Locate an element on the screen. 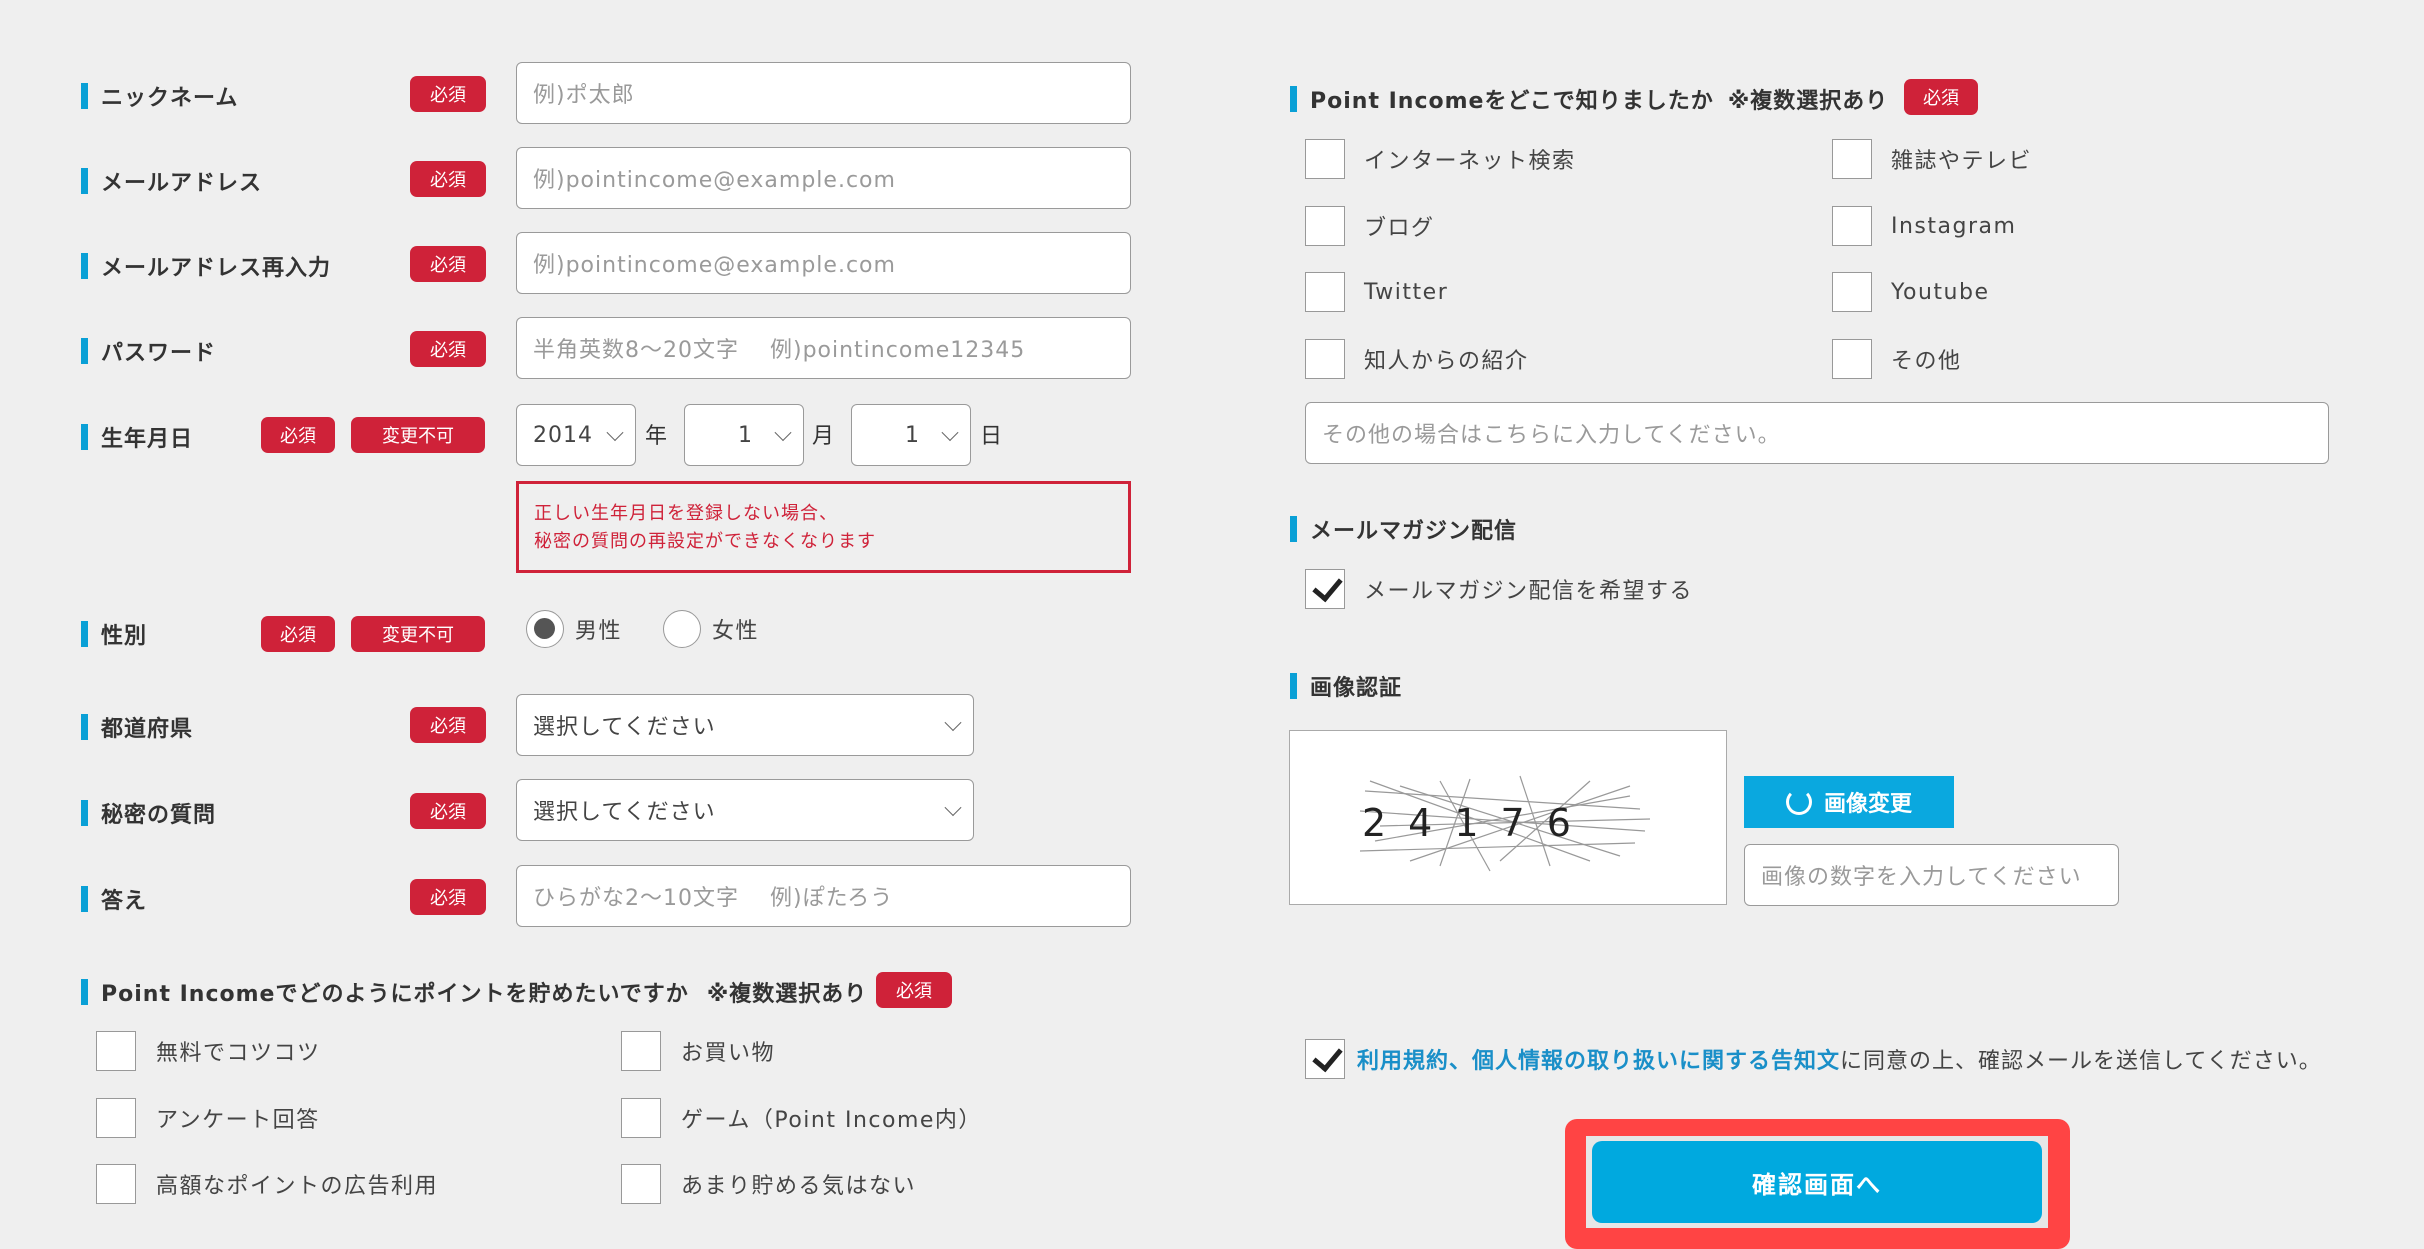 This screenshot has height=1249, width=2424. gender-male-radio is located at coordinates (545, 629).